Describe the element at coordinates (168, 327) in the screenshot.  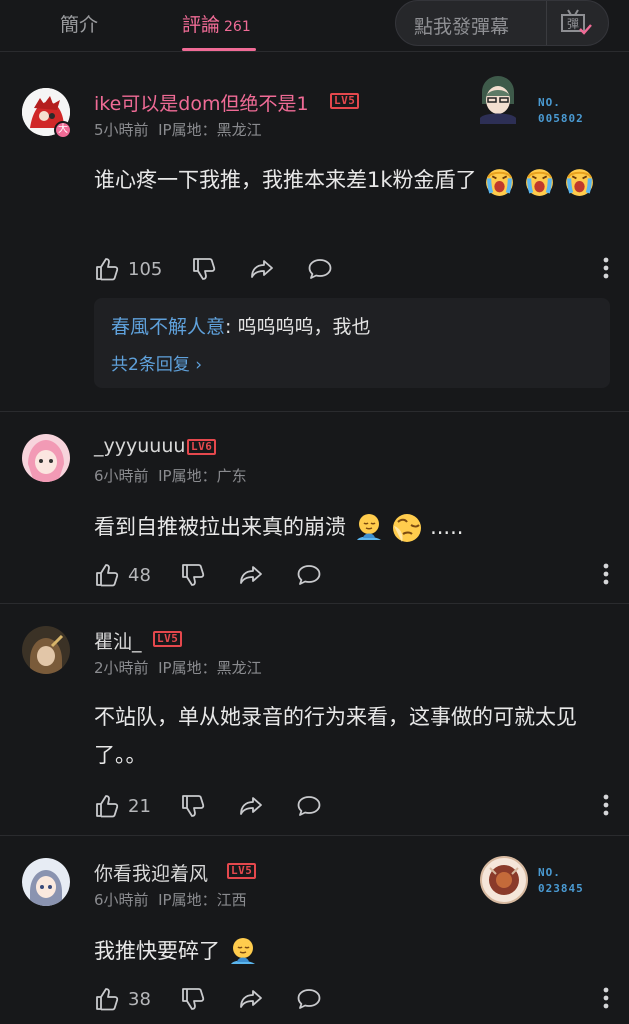
I see `reply-author: 春風不解人意` at that location.